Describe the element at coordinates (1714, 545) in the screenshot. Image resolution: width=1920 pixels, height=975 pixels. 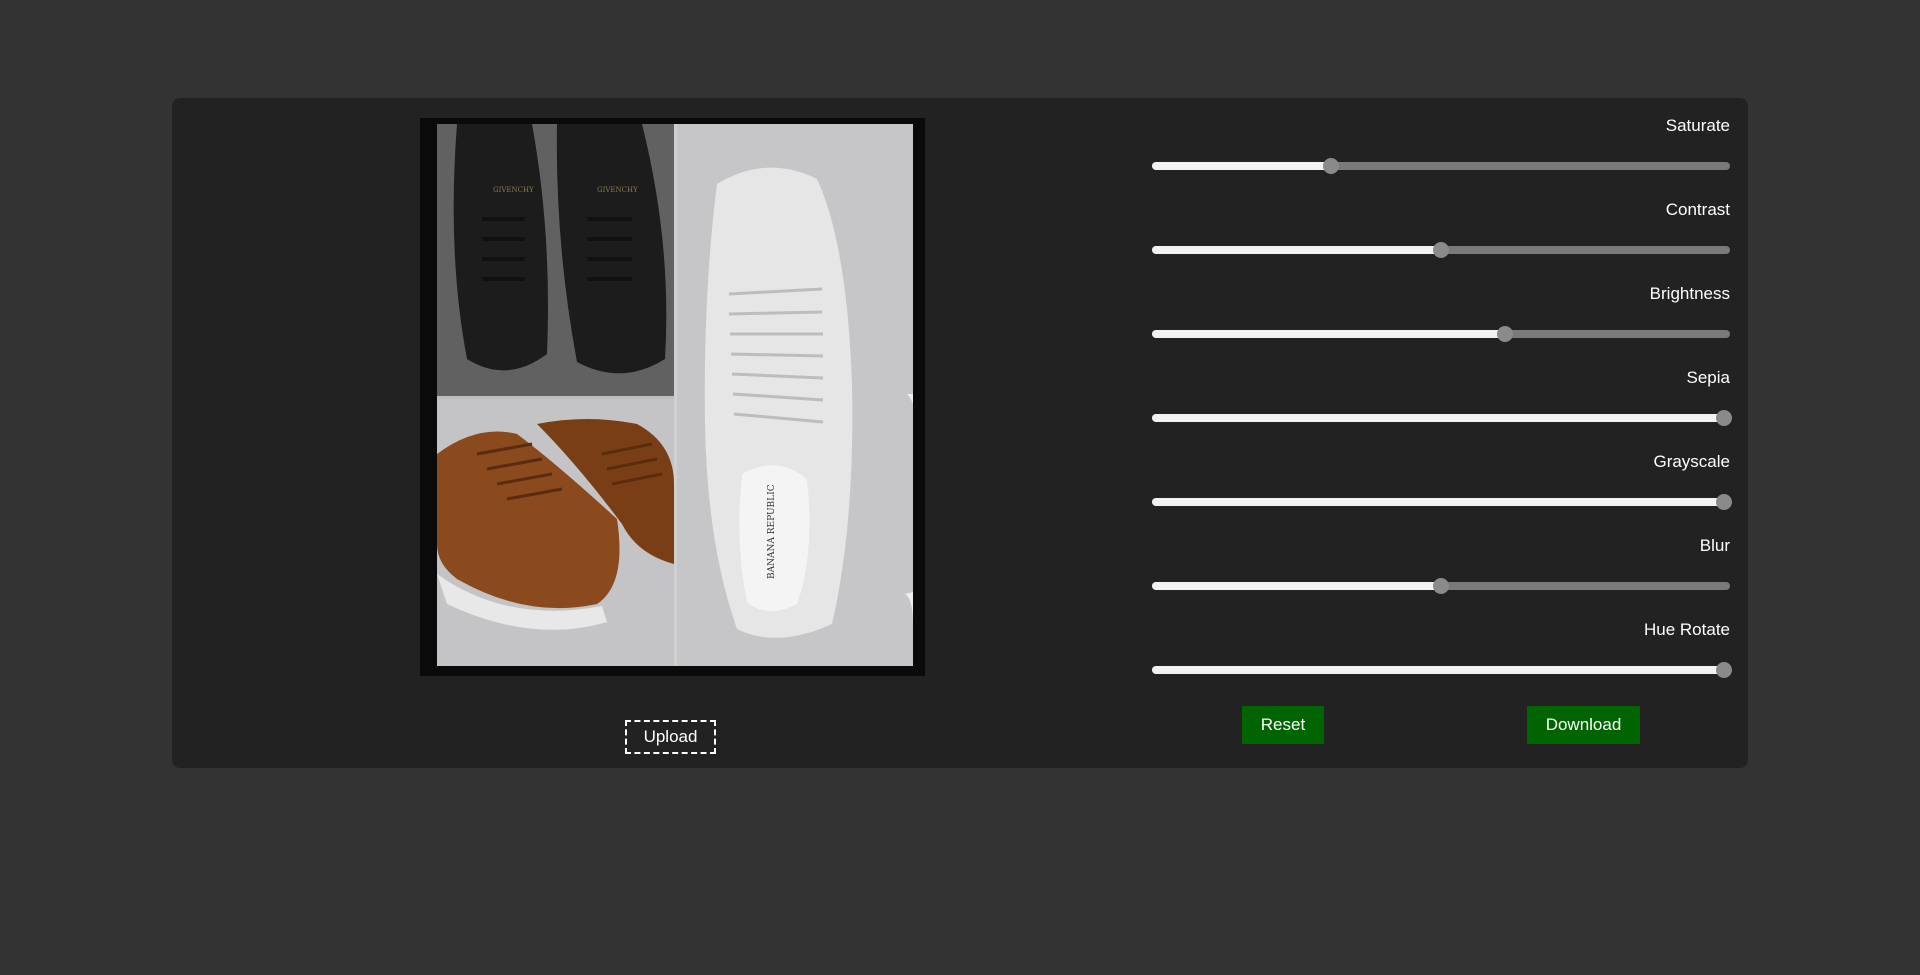
I see `blur-label: Blur` at that location.